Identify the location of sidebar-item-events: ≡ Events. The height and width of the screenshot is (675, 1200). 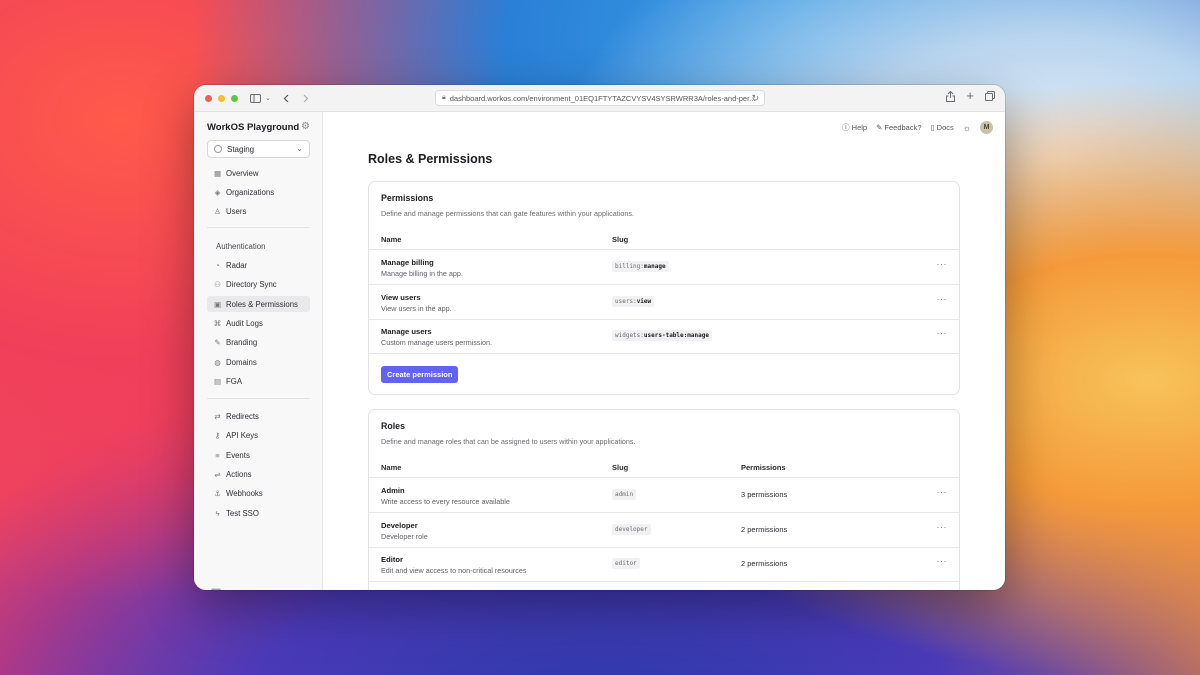
(258, 455).